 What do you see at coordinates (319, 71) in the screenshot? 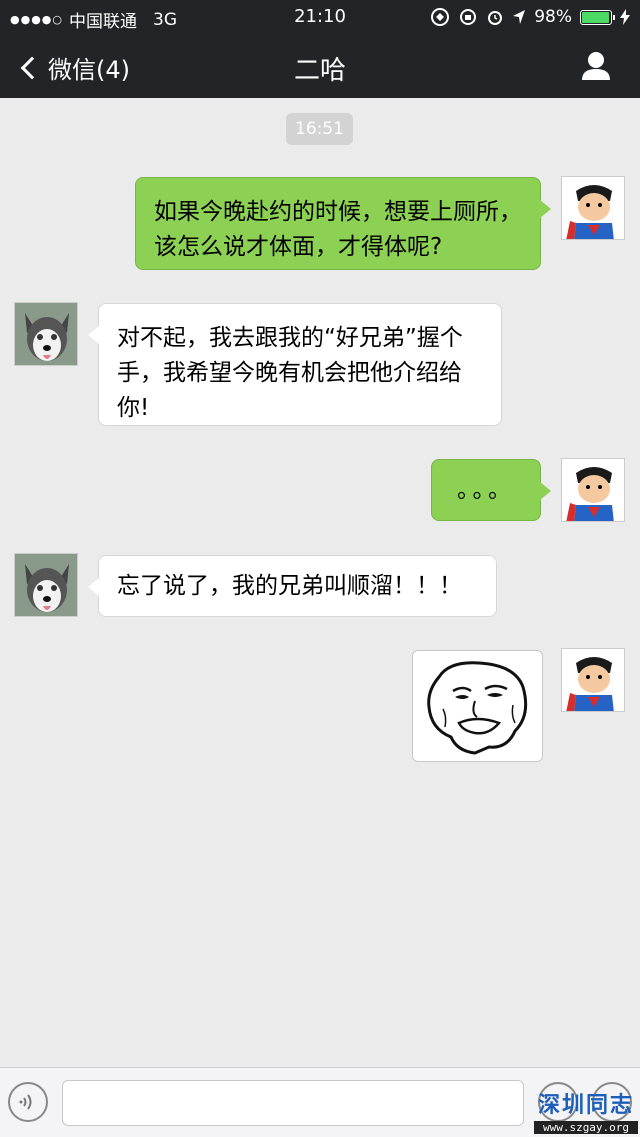
I see `chat-title: 二哈` at bounding box center [319, 71].